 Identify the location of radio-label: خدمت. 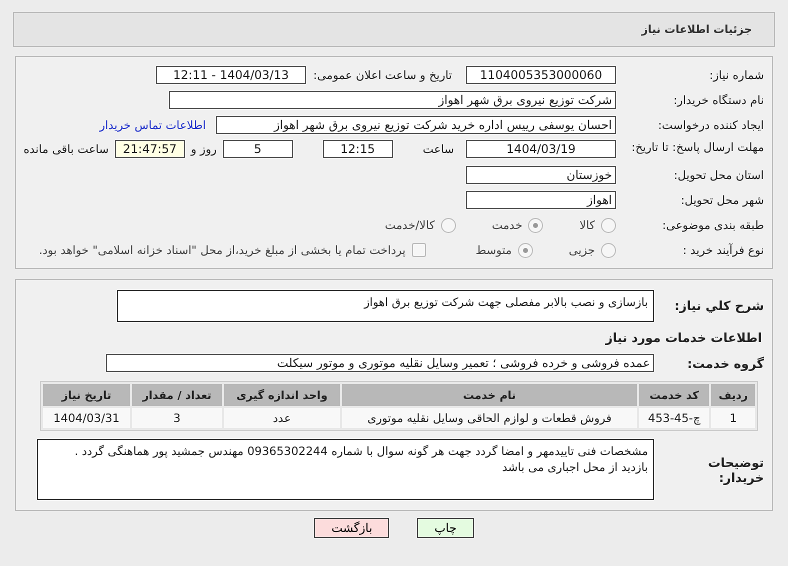
(507, 225).